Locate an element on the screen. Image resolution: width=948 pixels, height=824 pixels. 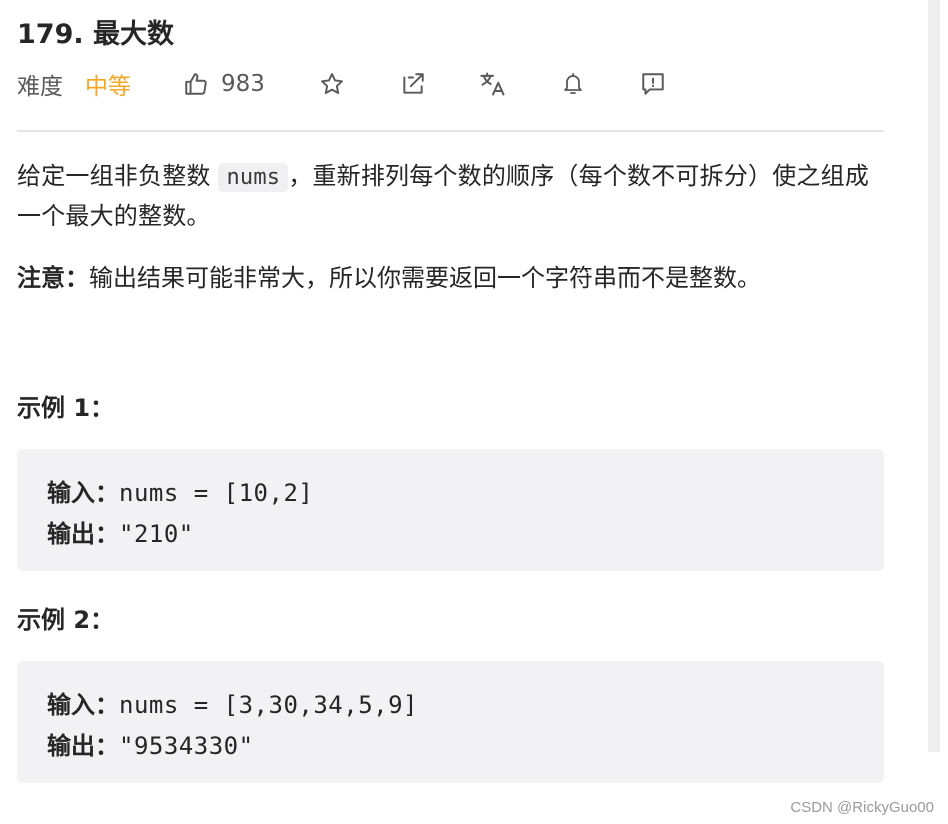
share-icon is located at coordinates (413, 84).